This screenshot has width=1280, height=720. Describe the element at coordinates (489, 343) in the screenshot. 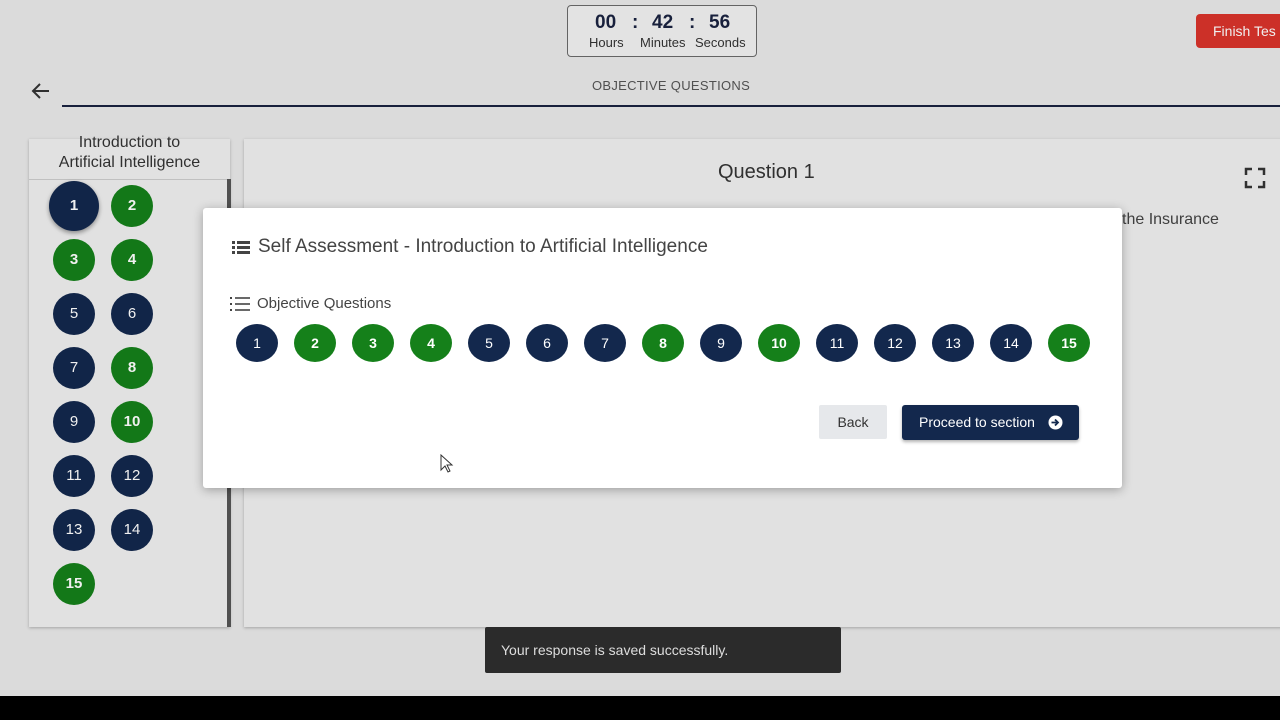

I see `modal-question-button: 5` at that location.